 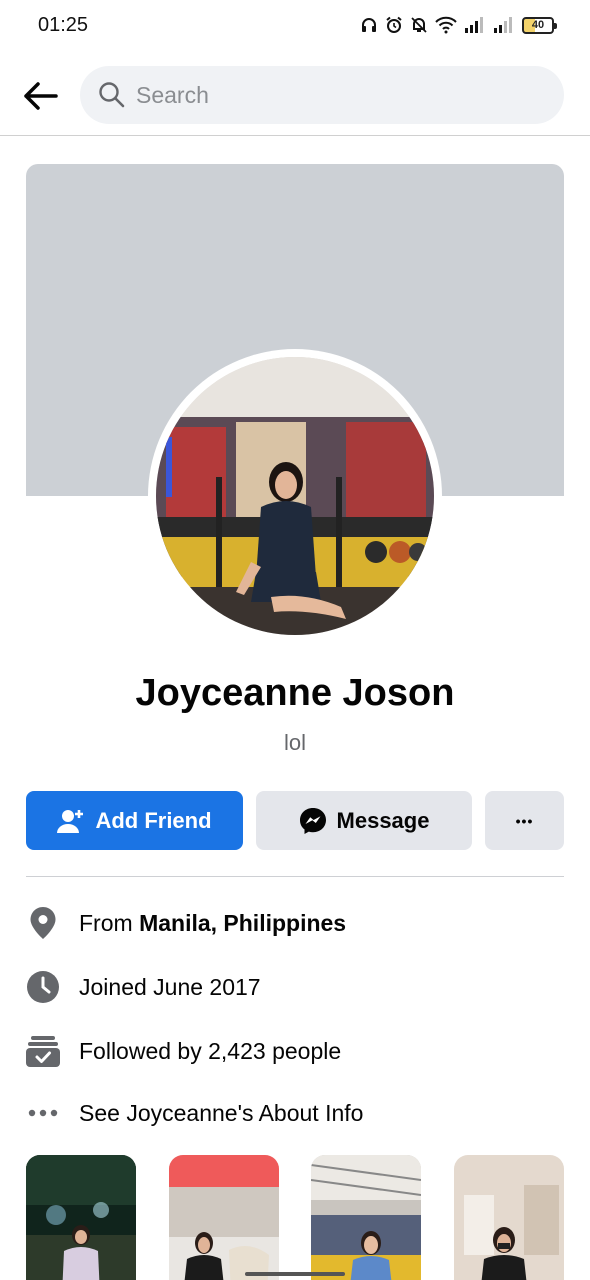 I want to click on profile-photo-image, so click(x=295, y=496).